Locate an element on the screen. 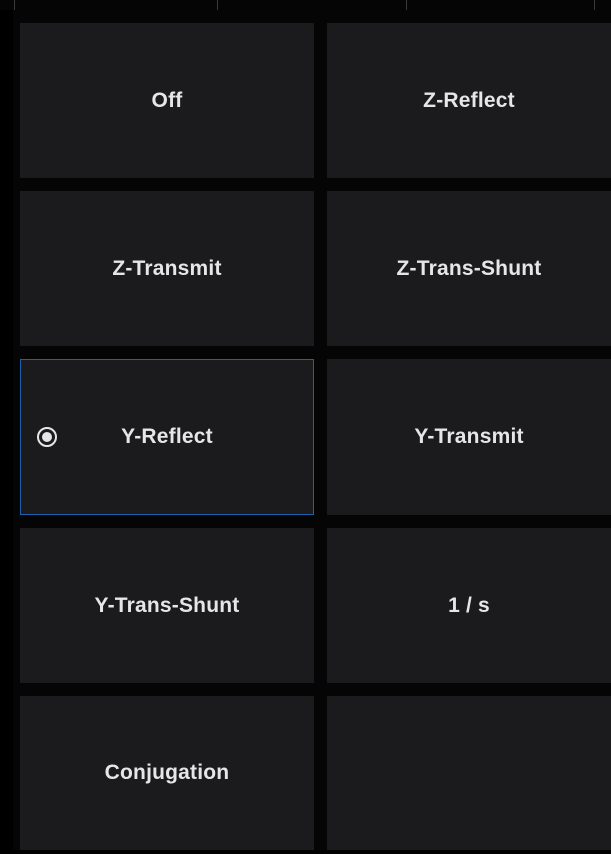 The image size is (611, 854). button-label: Z-Reflect is located at coordinates (469, 100).